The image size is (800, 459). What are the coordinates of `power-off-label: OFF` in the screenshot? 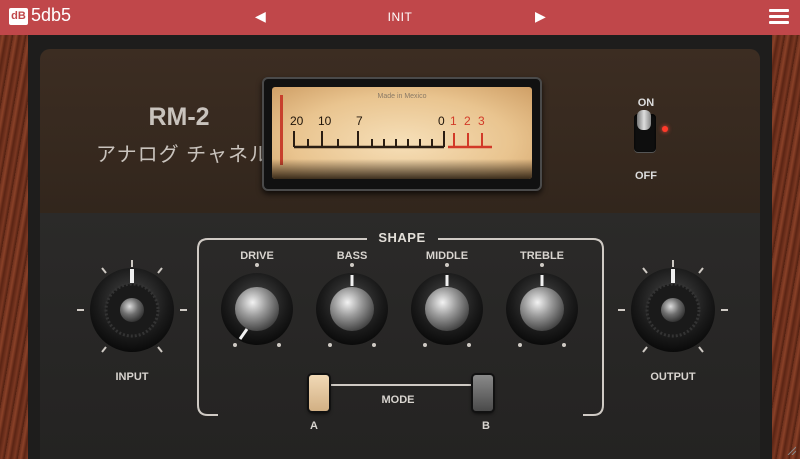 It's located at (646, 176).